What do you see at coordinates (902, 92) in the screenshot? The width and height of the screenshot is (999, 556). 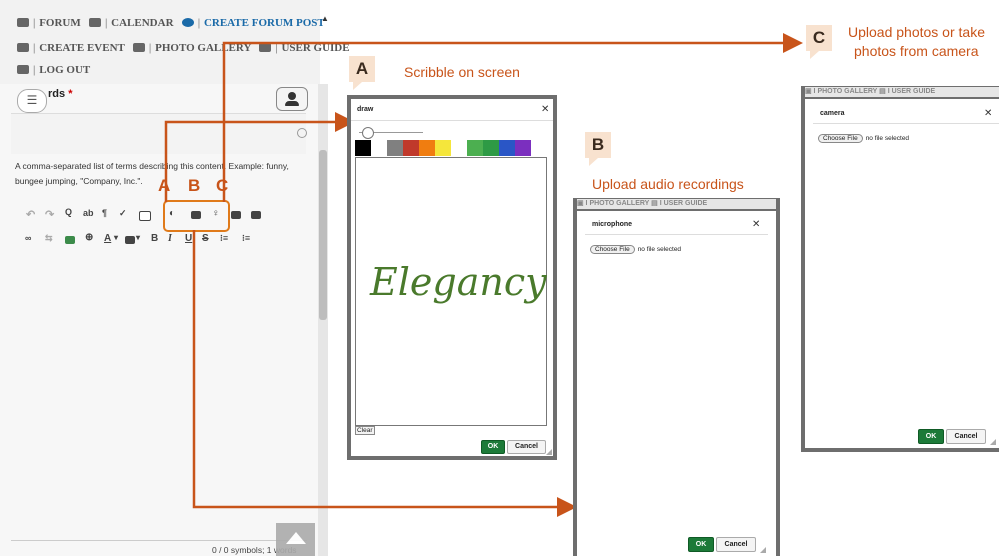 I see `camera-ghost-header: ▣ I PHOTO GALLERY ▤ I USER GUIDE` at bounding box center [902, 92].